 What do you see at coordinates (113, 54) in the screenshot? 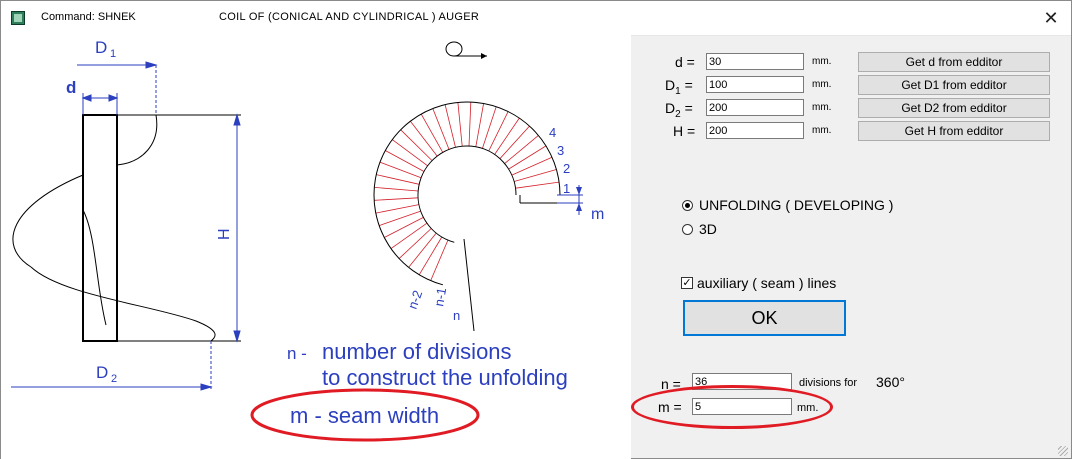
I see `label-d1-sub: 1` at bounding box center [113, 54].